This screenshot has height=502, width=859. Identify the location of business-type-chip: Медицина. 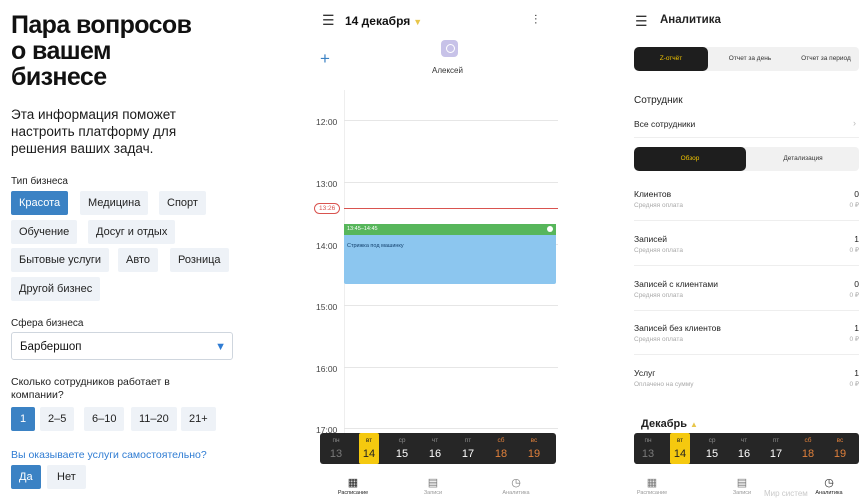
(114, 203).